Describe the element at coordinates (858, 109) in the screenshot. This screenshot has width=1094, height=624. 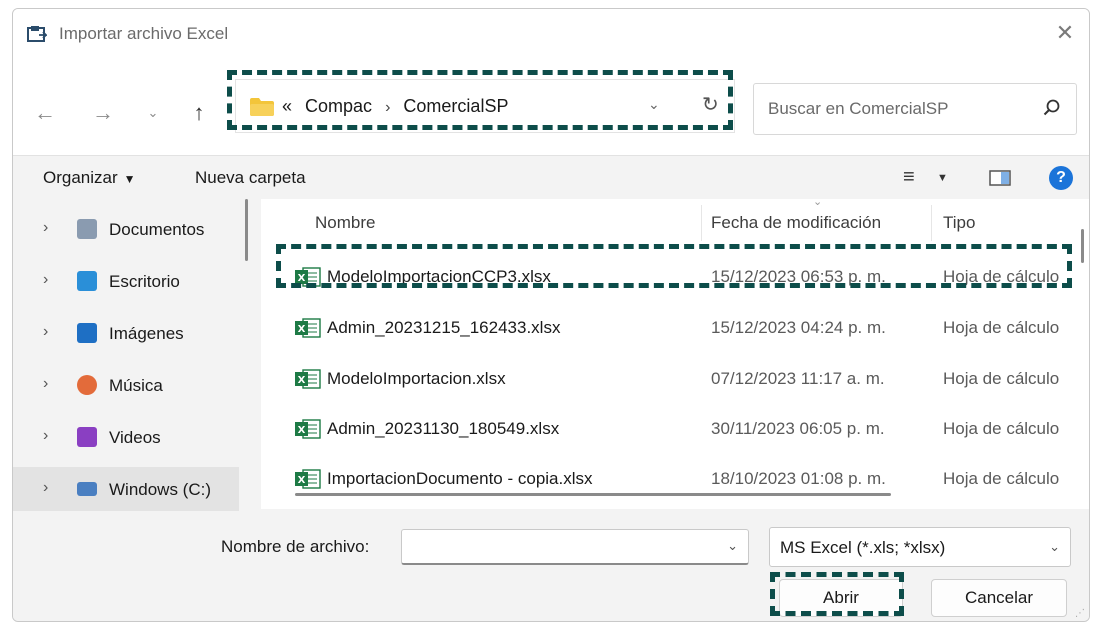
I see `search-input: Buscar en ComercialSP` at that location.